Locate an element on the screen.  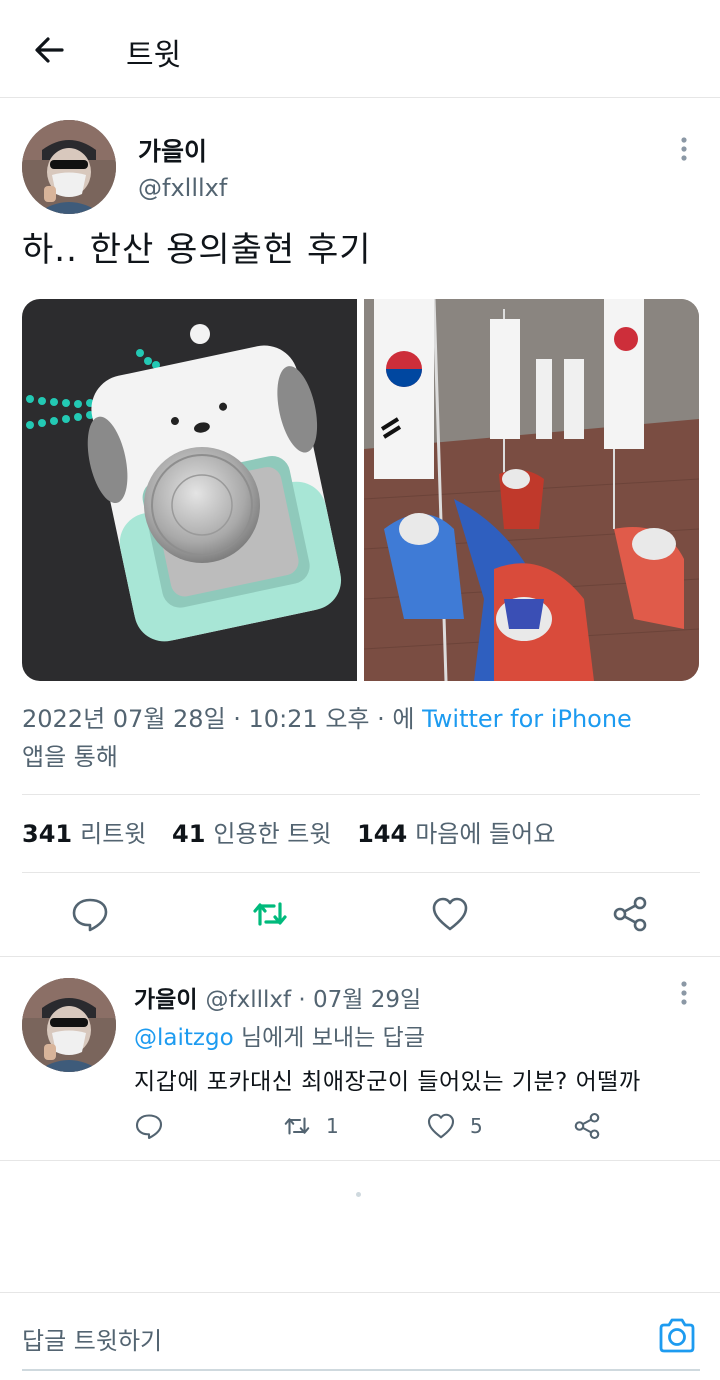
loading-indicator is located at coordinates (358, 1194).